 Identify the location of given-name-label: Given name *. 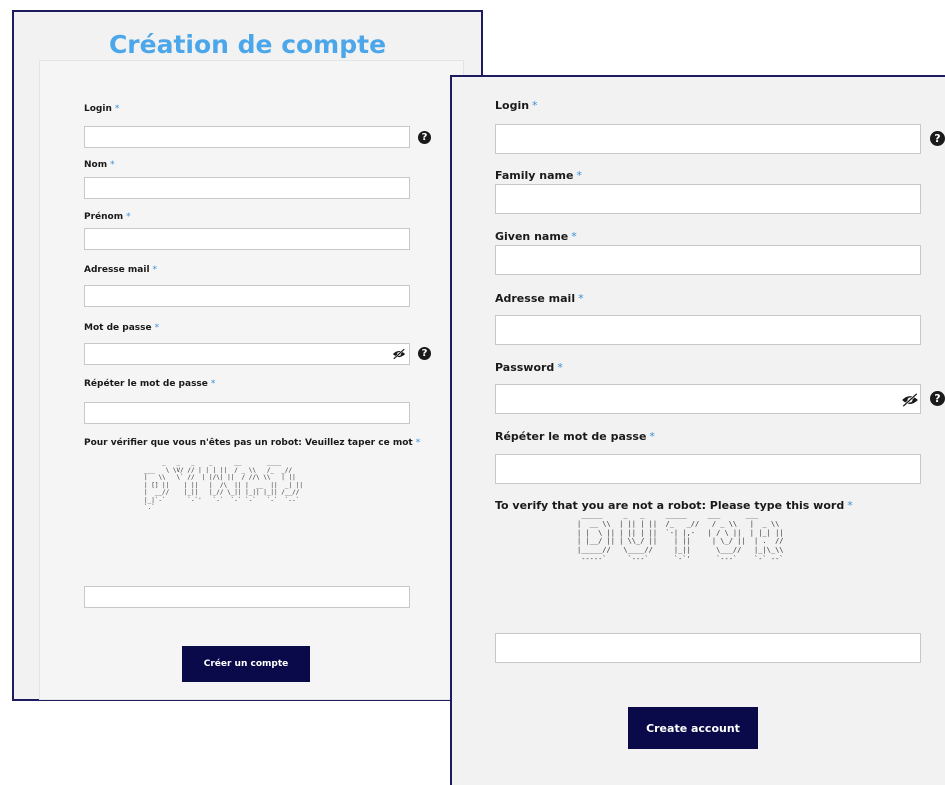
(536, 236).